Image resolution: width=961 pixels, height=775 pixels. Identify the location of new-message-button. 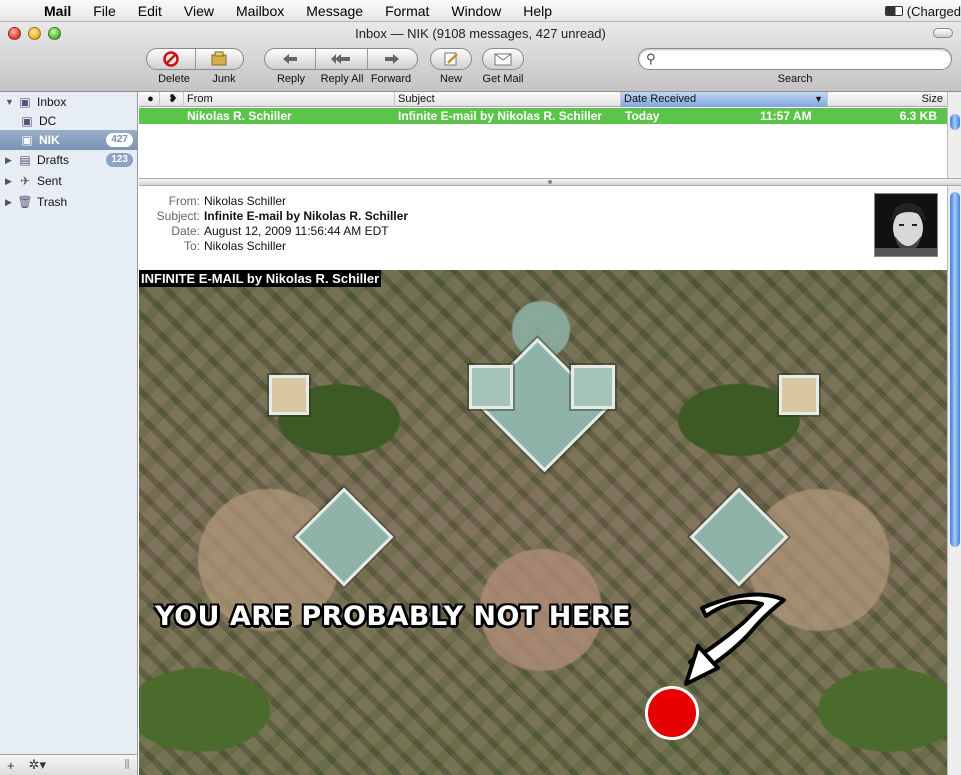
(451, 59).